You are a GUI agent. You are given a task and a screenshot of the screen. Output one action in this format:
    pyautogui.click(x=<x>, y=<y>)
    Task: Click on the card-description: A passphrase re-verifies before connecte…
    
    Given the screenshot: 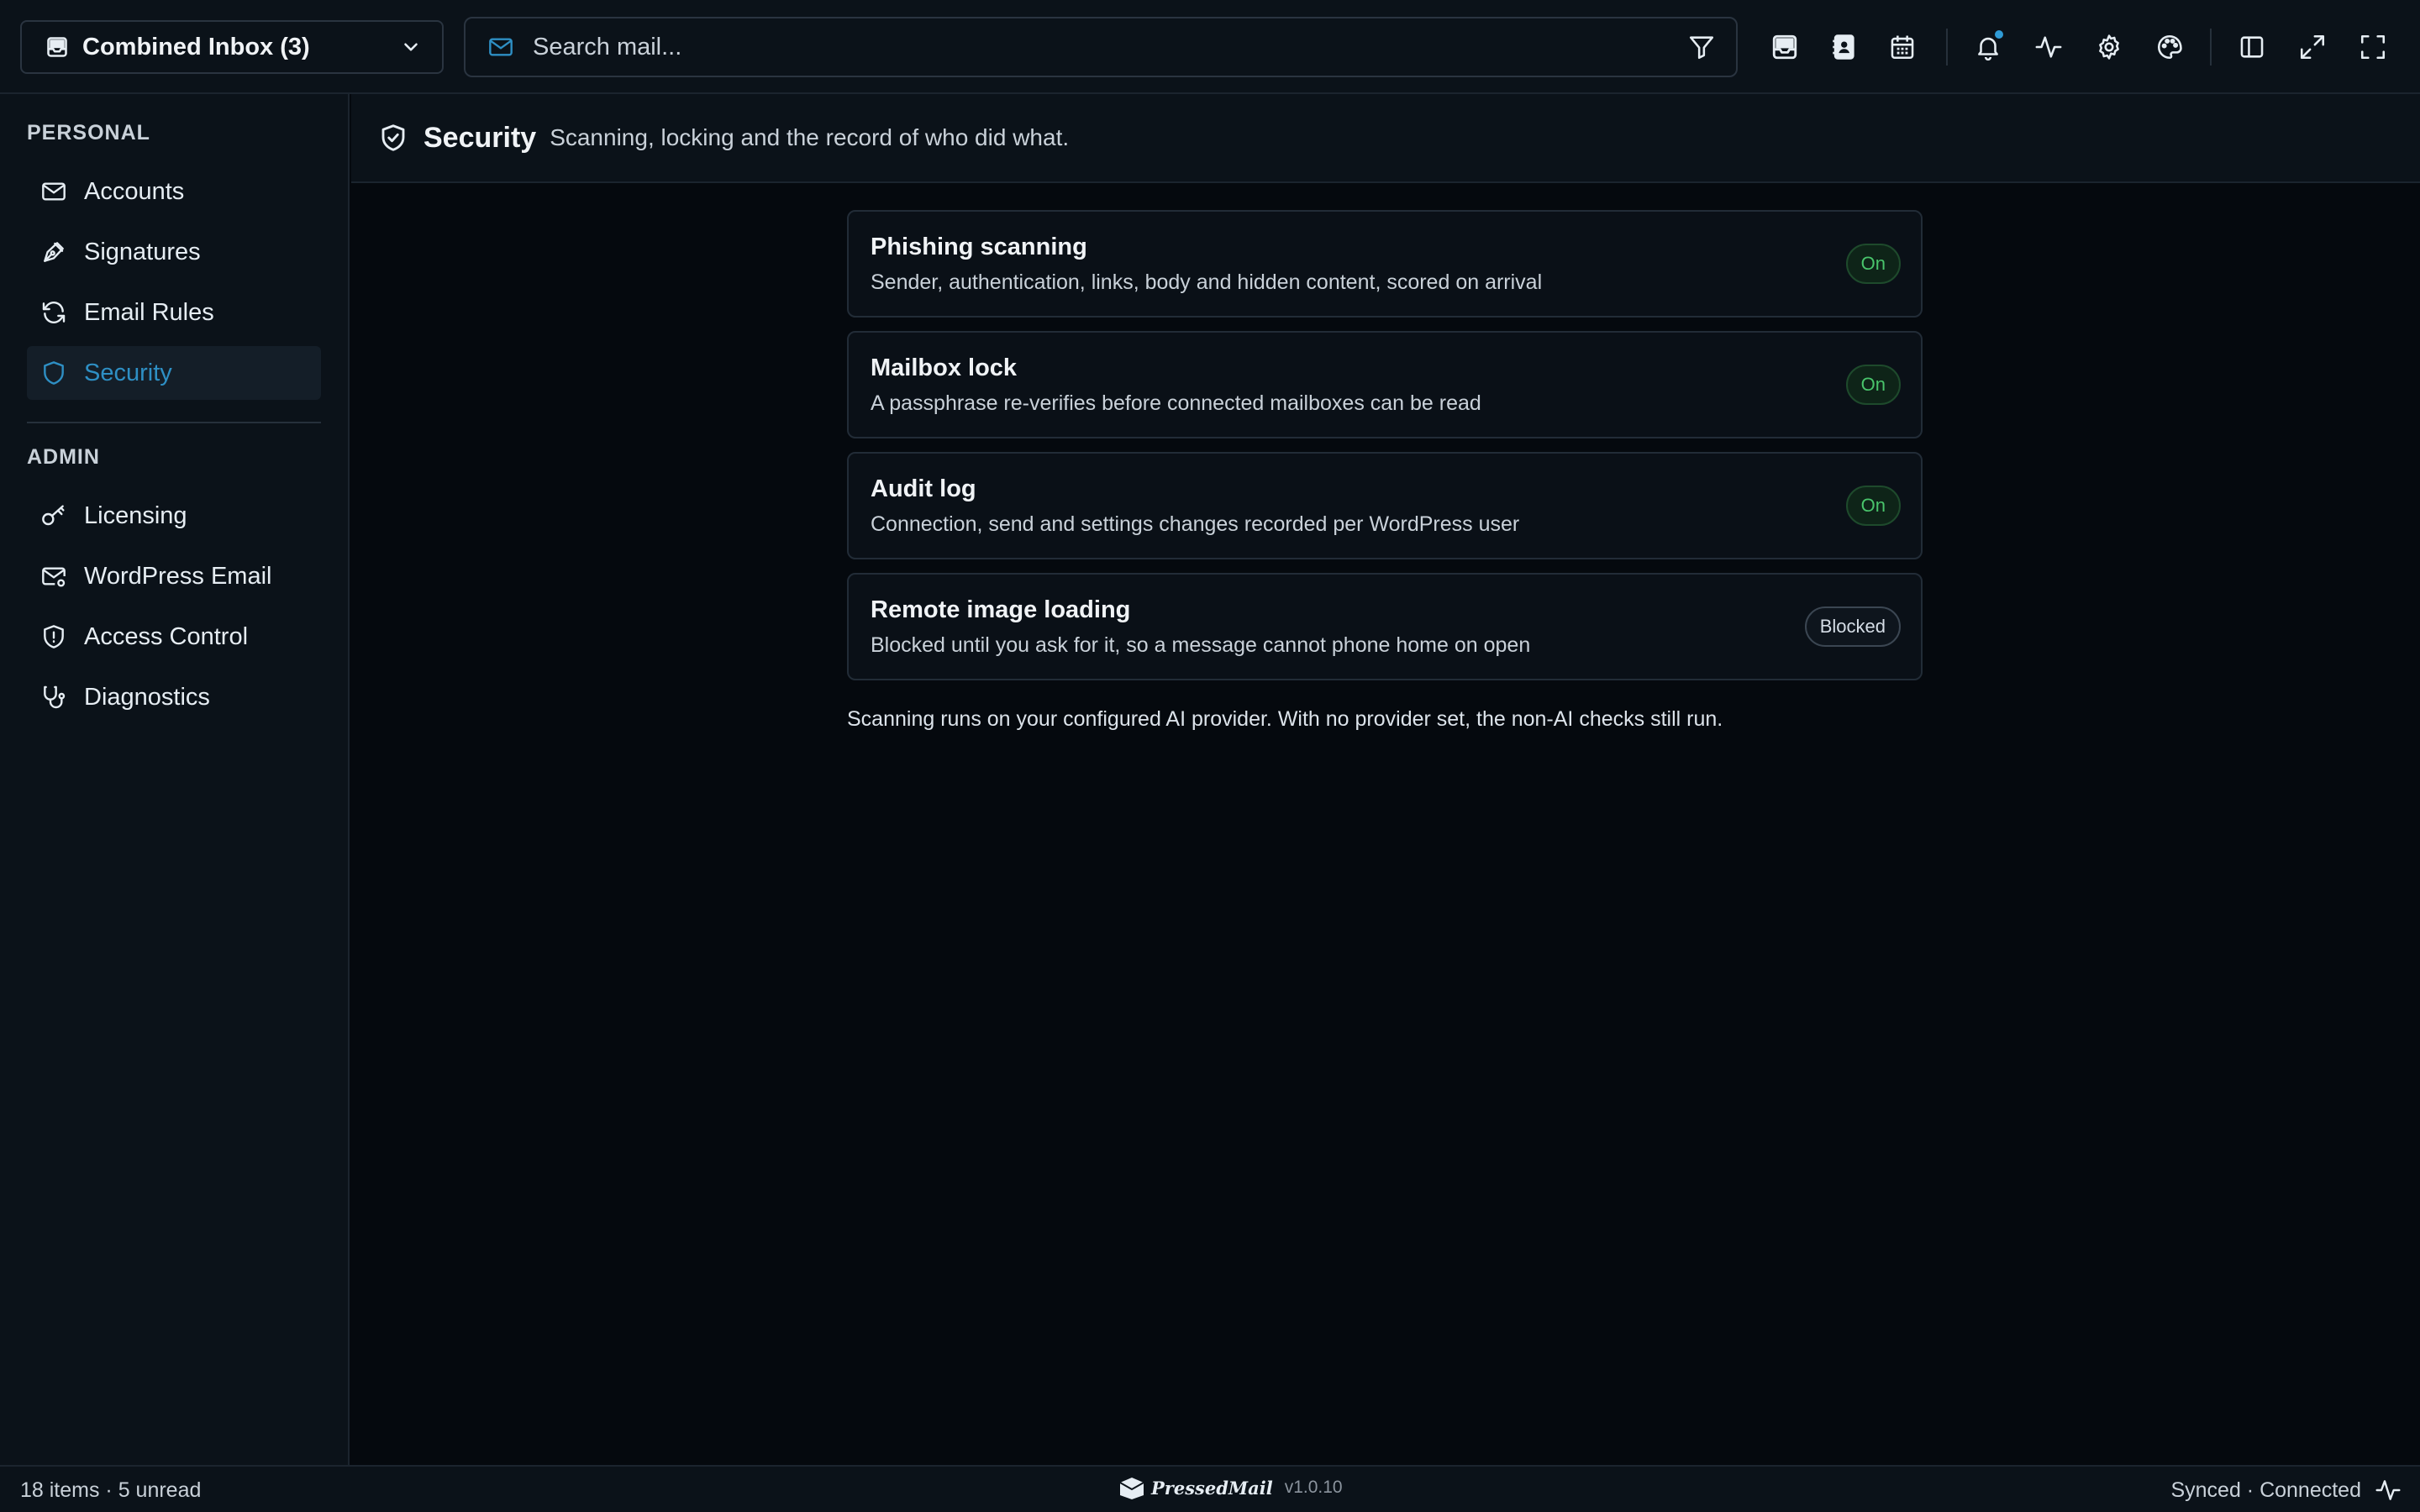 What is the action you would take?
    pyautogui.click(x=1176, y=403)
    